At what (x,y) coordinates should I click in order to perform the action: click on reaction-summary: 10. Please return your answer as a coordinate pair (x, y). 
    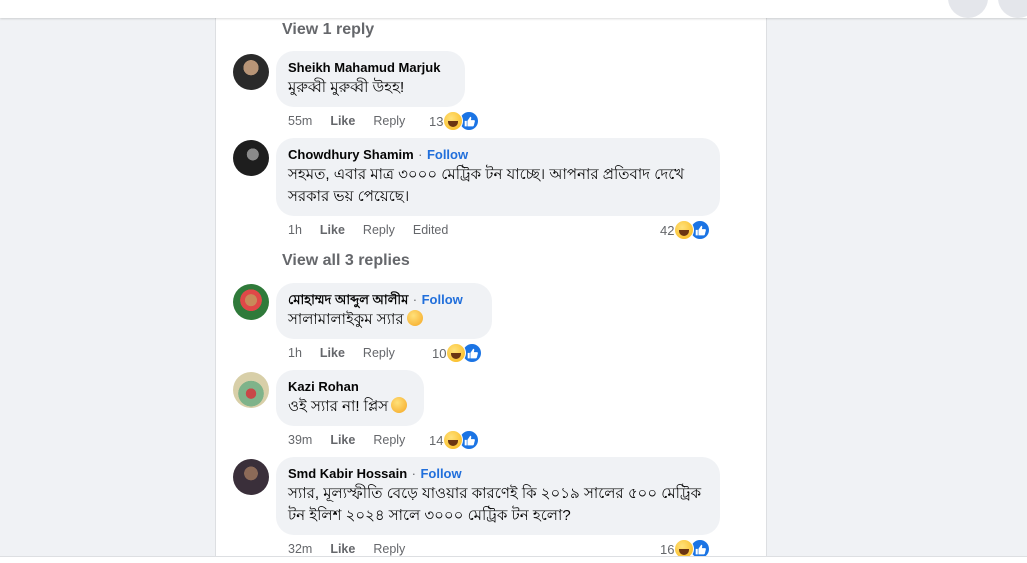
    Looking at the image, I should click on (457, 353).